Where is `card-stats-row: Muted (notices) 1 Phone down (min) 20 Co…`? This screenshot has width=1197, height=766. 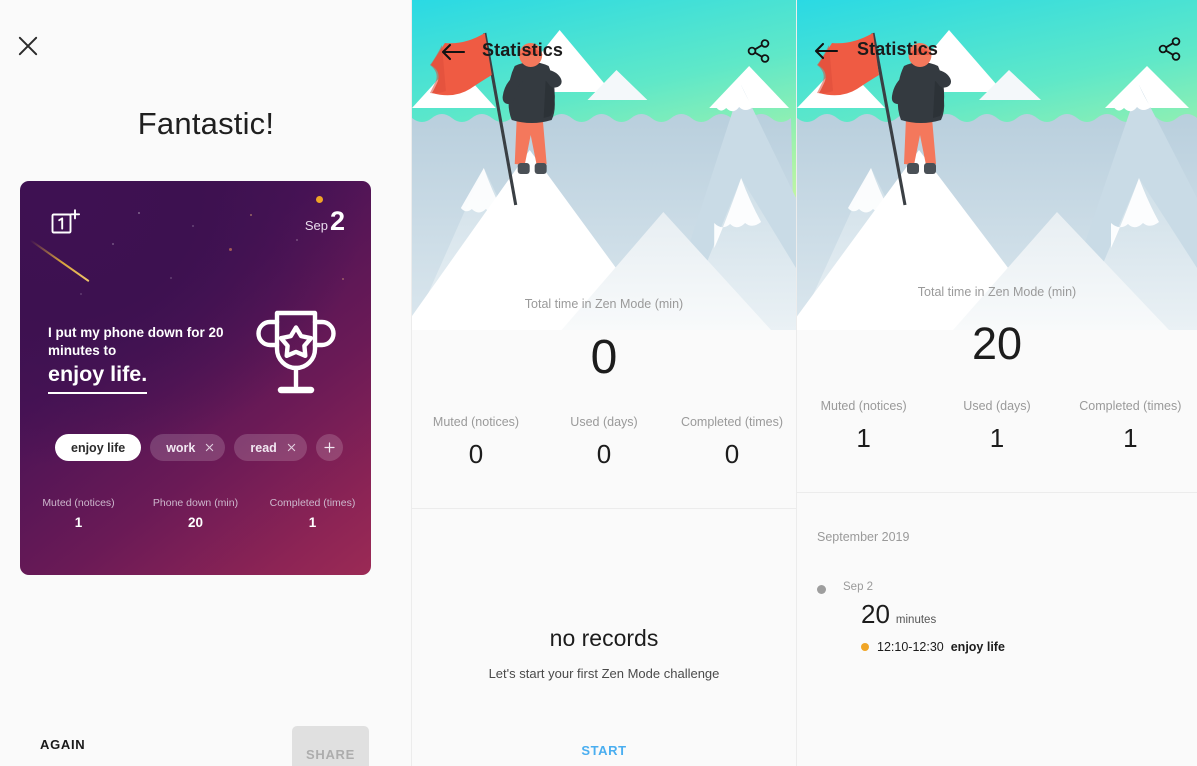
card-stats-row: Muted (notices) 1 Phone down (min) 20 Co… is located at coordinates (195, 513).